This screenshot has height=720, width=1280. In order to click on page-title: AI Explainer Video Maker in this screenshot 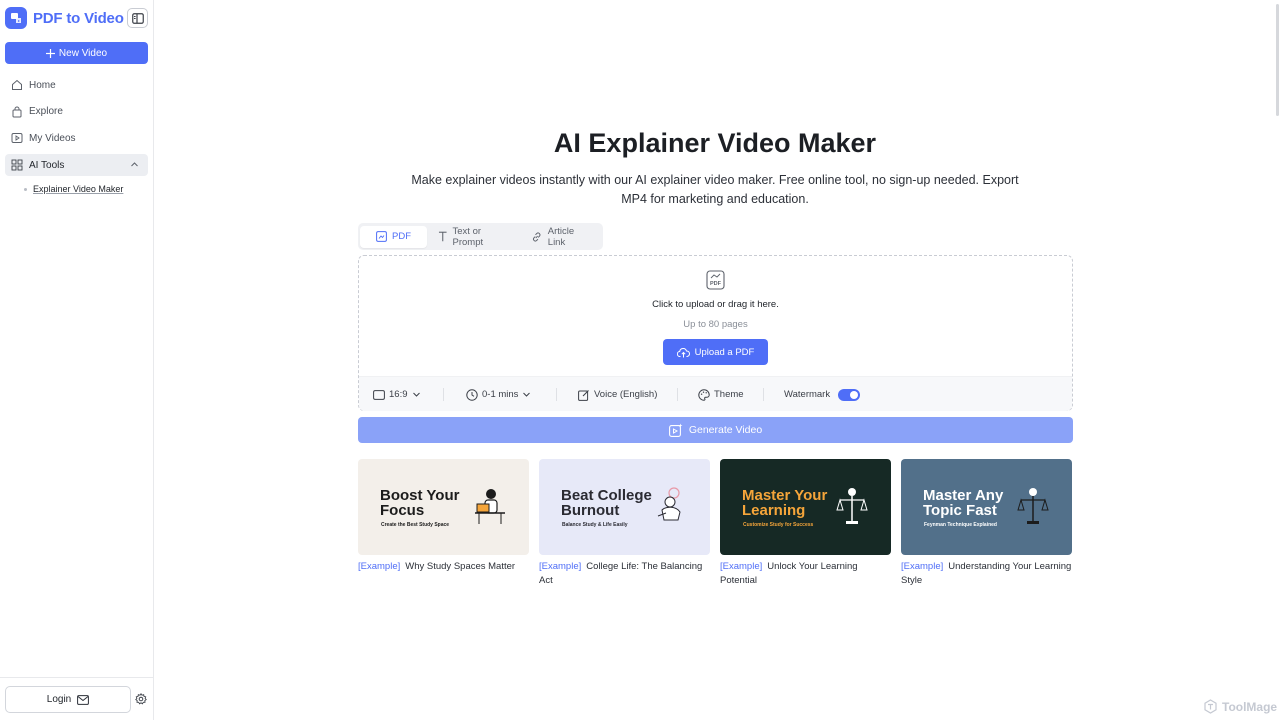, I will do `click(715, 143)`.